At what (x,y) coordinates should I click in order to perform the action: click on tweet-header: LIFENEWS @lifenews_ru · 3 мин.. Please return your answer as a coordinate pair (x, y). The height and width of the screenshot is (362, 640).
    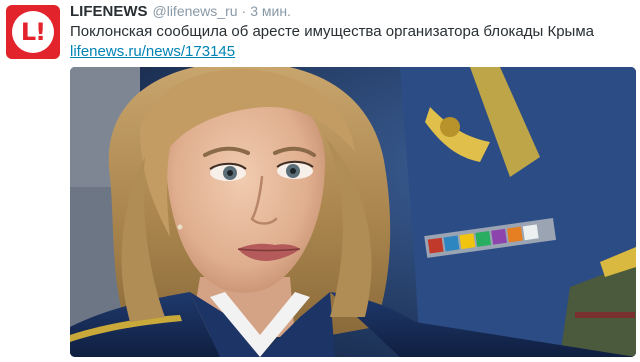
    Looking at the image, I should click on (350, 13).